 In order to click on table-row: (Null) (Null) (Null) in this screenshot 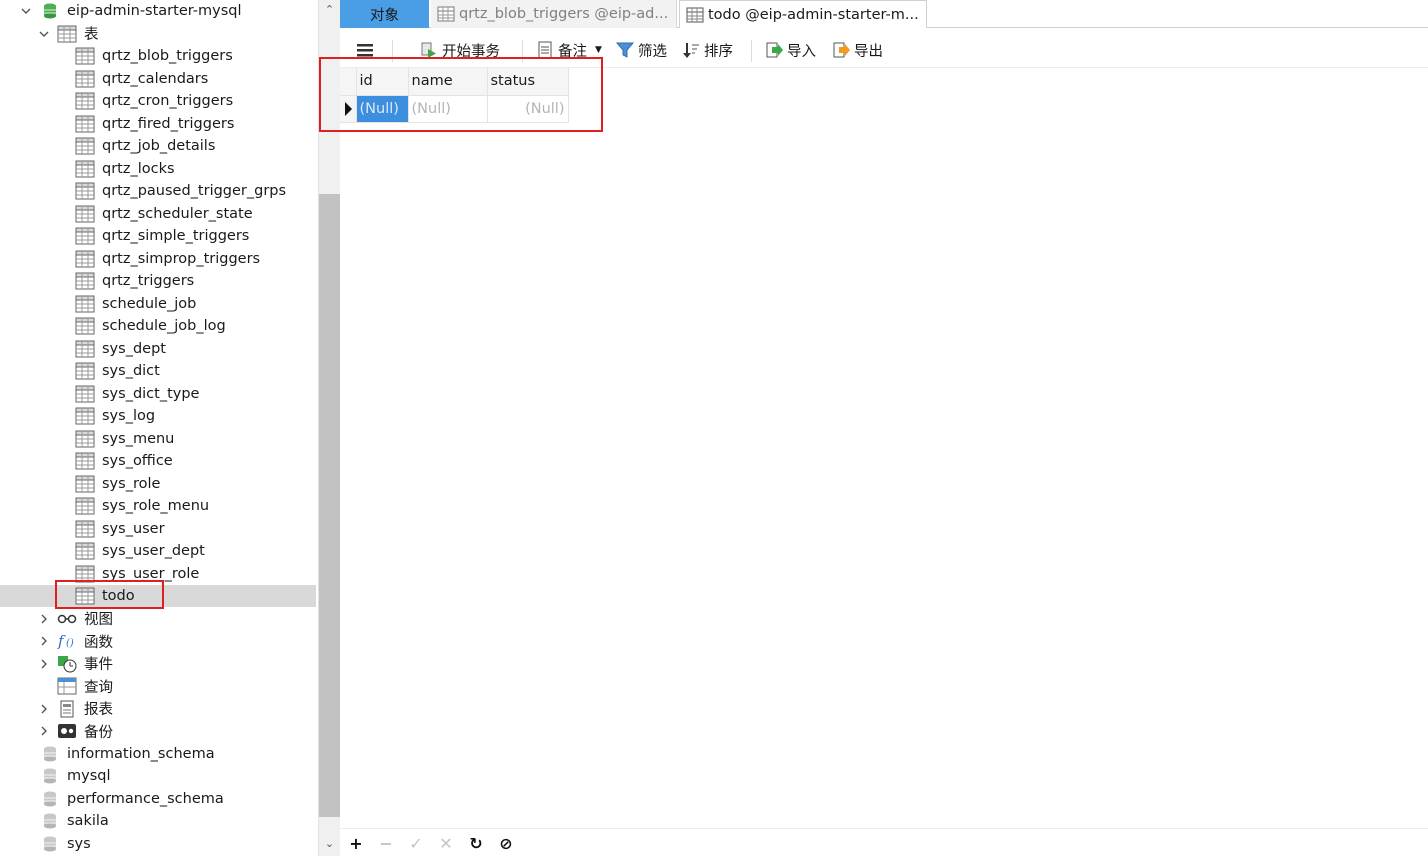, I will do `click(454, 109)`.